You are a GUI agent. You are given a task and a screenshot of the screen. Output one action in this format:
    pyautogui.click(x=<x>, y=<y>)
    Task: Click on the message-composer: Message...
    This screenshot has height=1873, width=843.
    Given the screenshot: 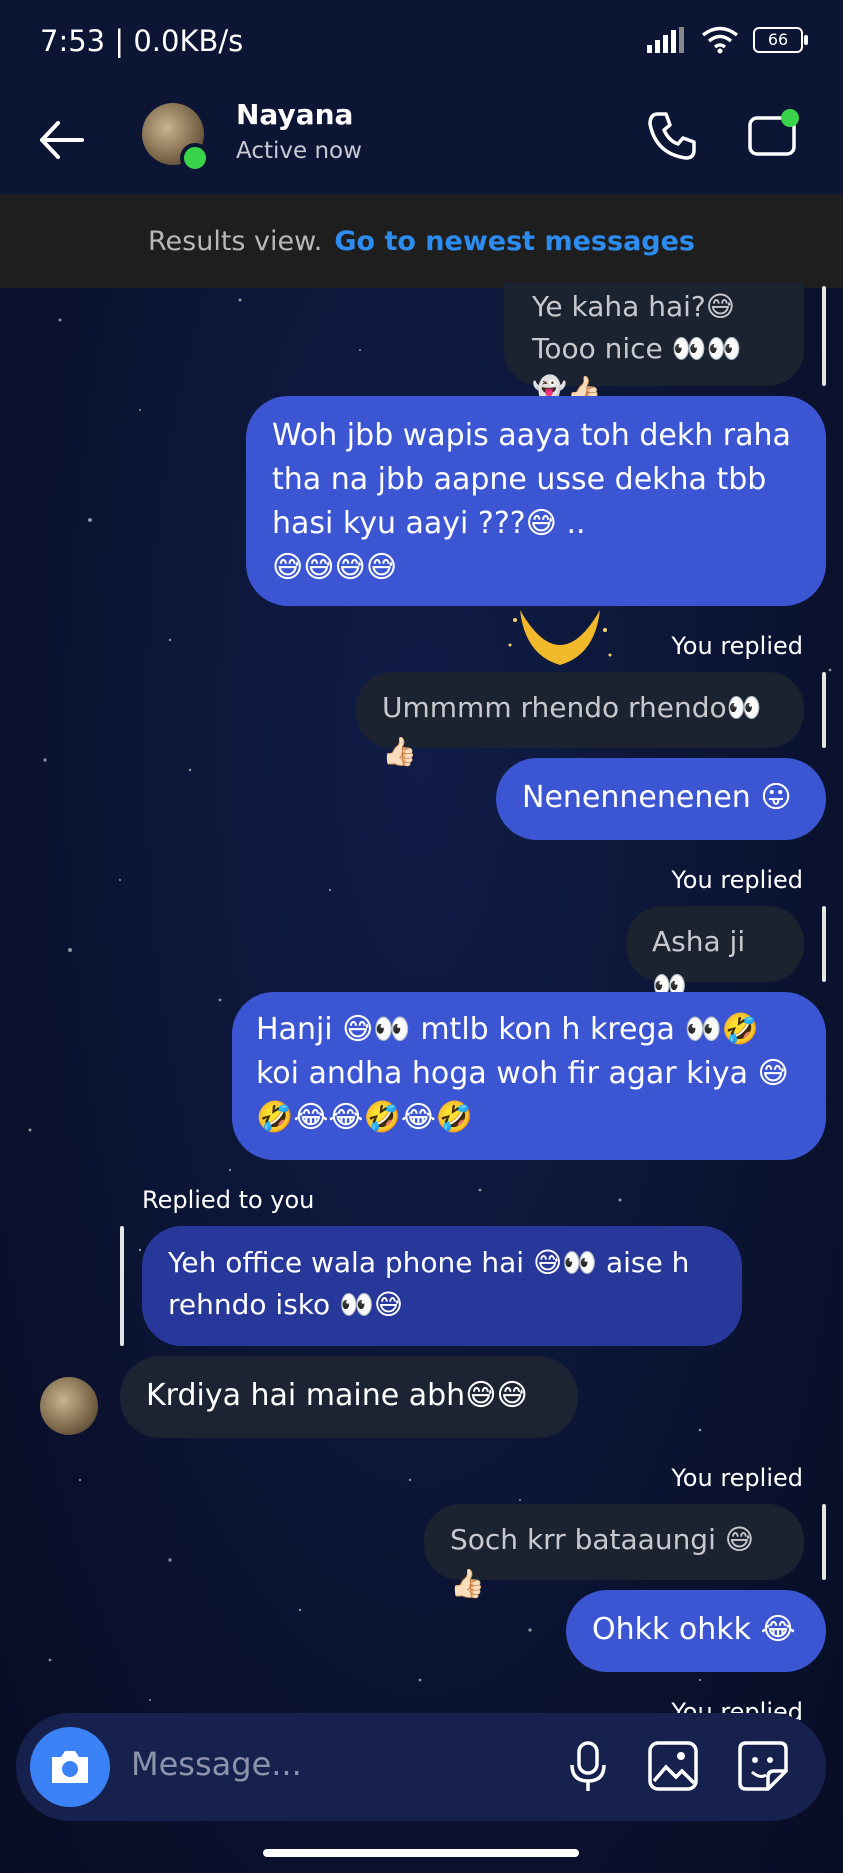 What is the action you would take?
    pyautogui.click(x=421, y=1767)
    